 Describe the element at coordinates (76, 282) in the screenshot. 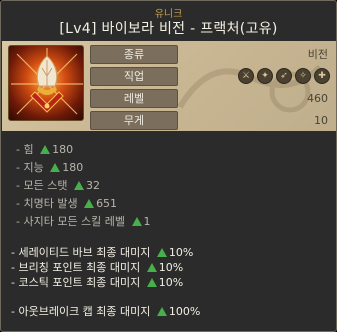

I see `bonus-label: - 코스틱 포인트 최종 대미지` at that location.